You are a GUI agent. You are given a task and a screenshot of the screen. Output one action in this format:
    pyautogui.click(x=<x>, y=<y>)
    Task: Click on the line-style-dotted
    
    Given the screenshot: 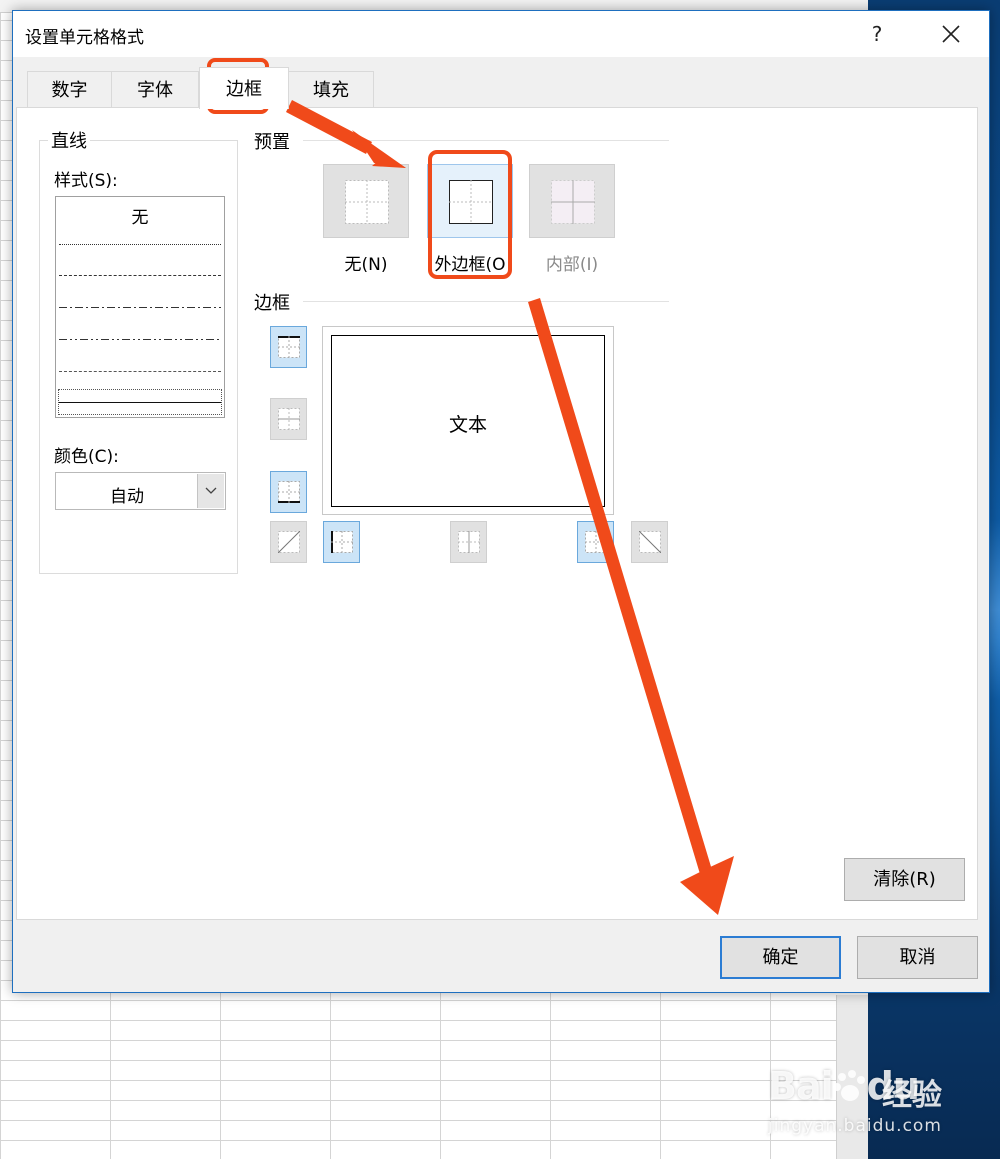 What is the action you would take?
    pyautogui.click(x=140, y=244)
    